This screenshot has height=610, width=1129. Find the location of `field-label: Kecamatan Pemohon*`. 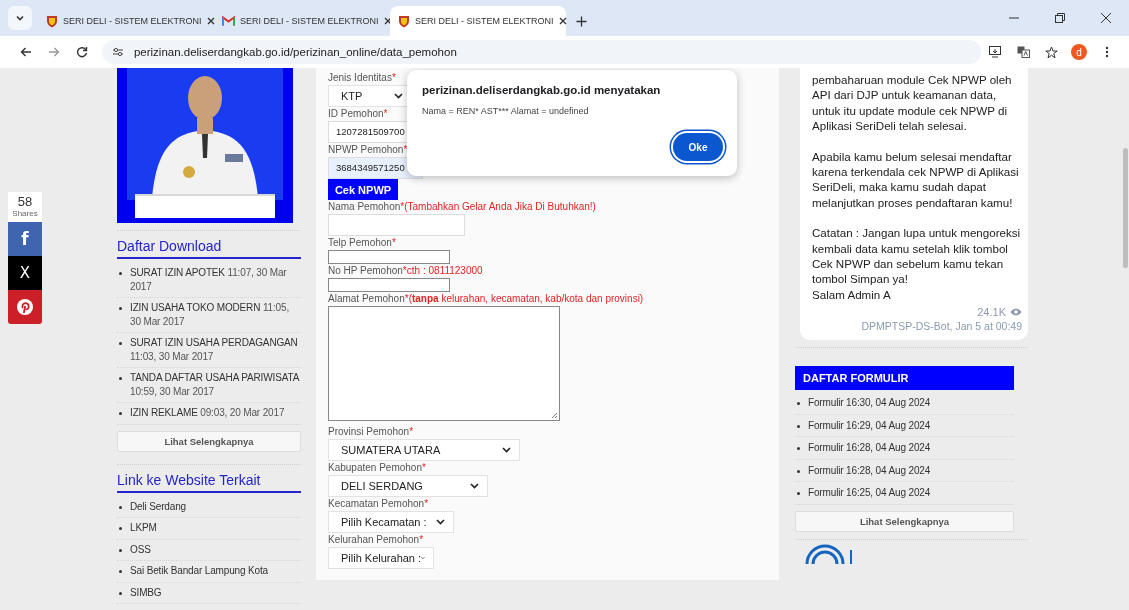

field-label: Kecamatan Pemohon* is located at coordinates (378, 504).